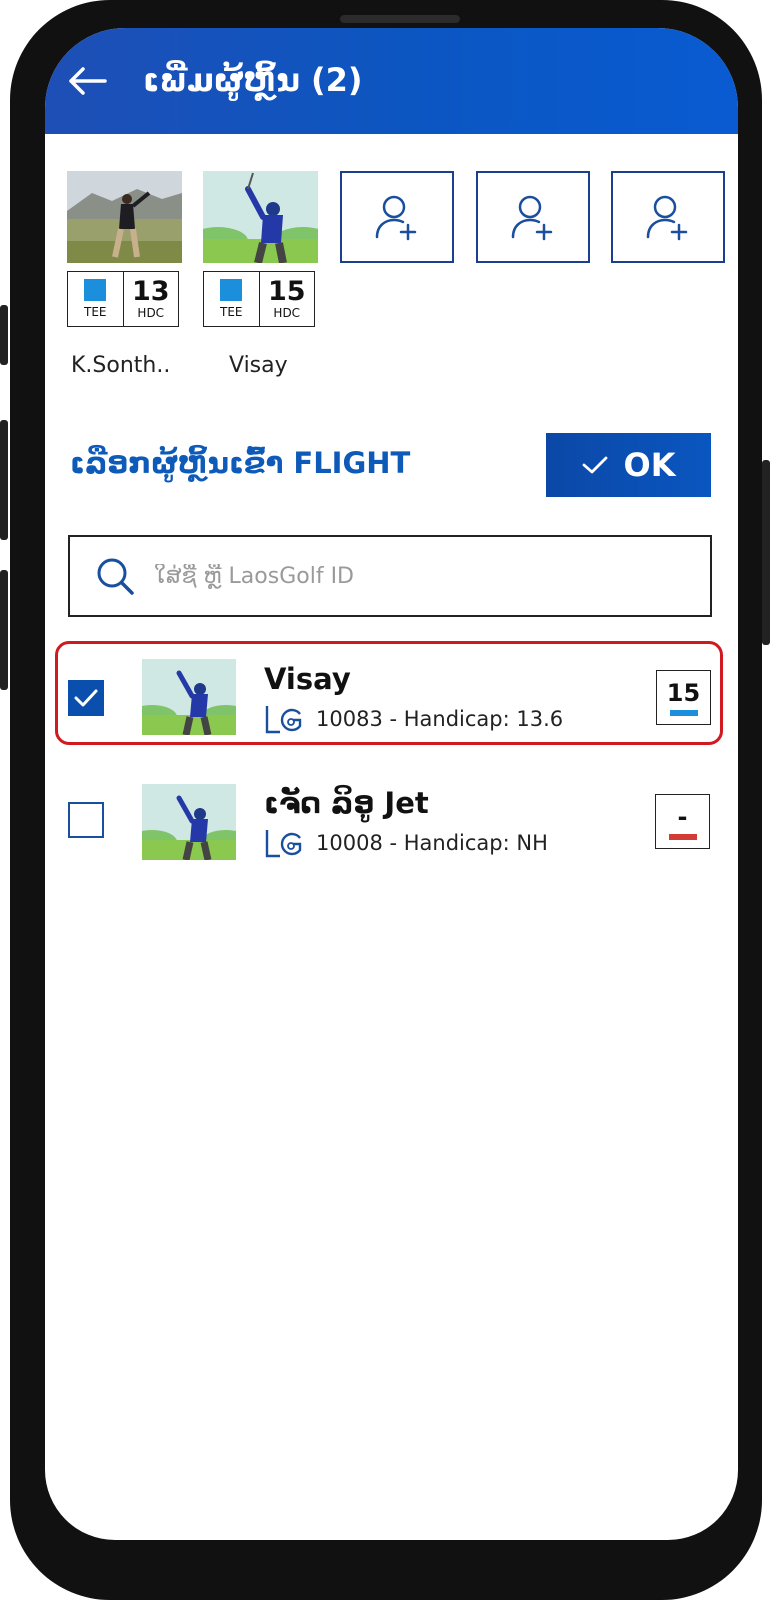  Describe the element at coordinates (150, 291) in the screenshot. I see `hdc-value: 13` at that location.